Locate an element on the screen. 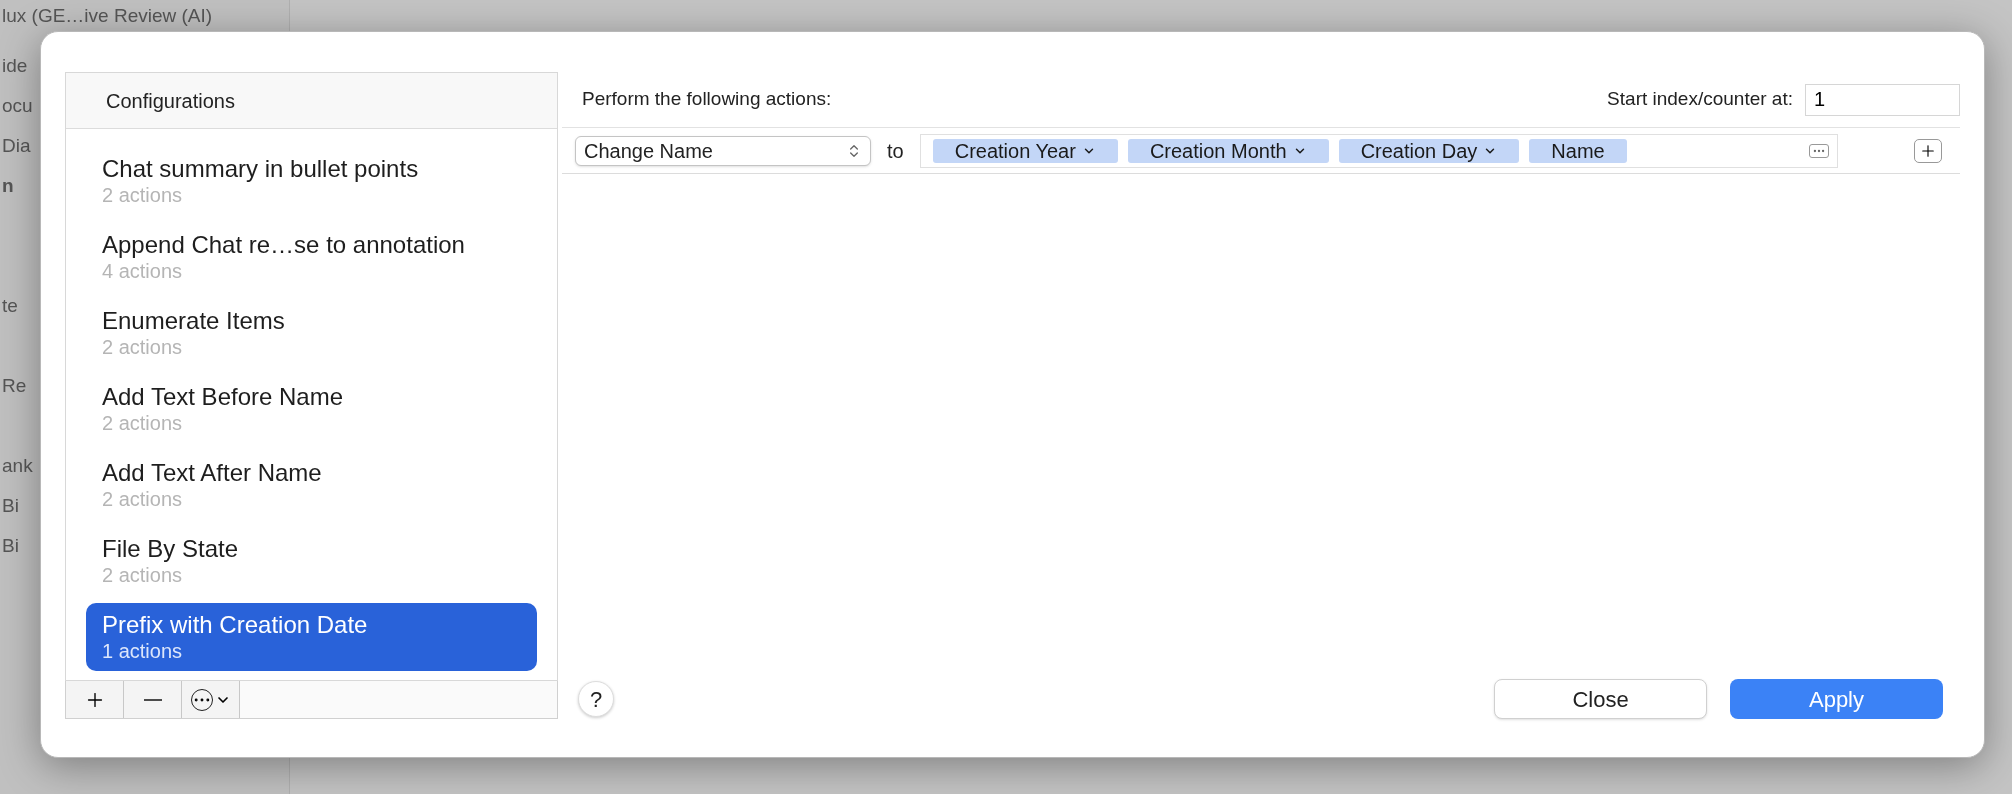 This screenshot has height=794, width=2012. sidebar-item-text: te is located at coordinates (10, 306).